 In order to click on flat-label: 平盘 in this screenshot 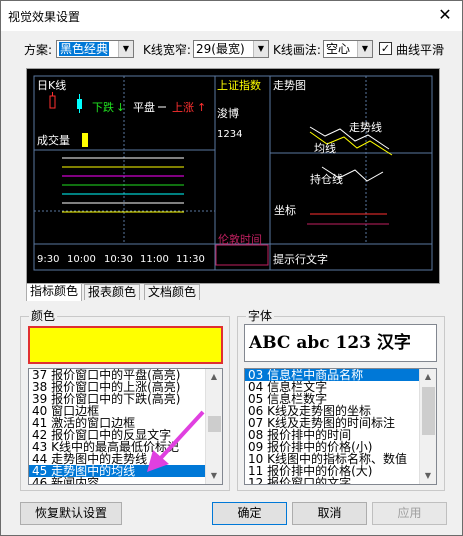, I will do `click(144, 107)`.